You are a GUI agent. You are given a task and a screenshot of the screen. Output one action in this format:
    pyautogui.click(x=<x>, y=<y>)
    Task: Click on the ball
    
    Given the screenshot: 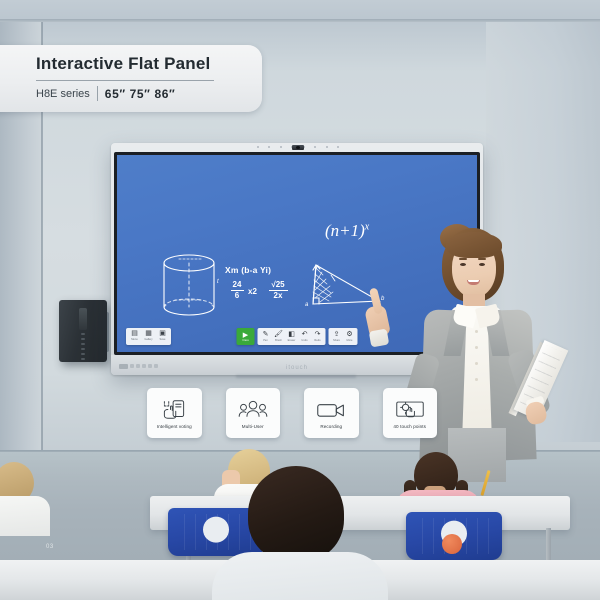 What is the action you would take?
    pyautogui.click(x=452, y=544)
    